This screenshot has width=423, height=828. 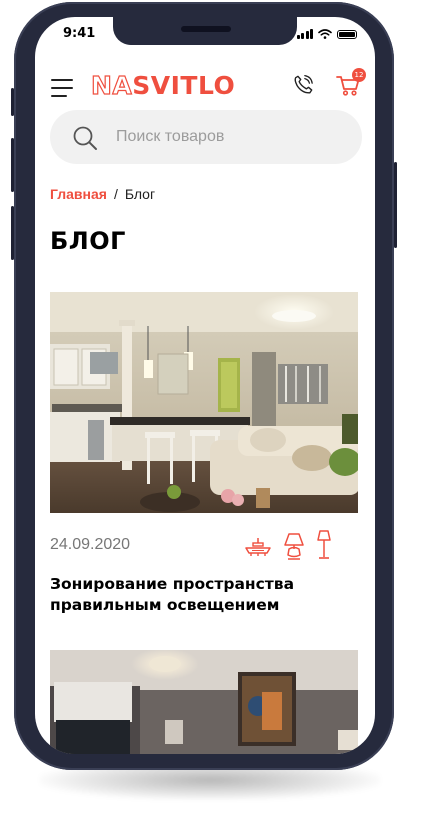 I want to click on bedroom-photo, so click(x=204, y=702).